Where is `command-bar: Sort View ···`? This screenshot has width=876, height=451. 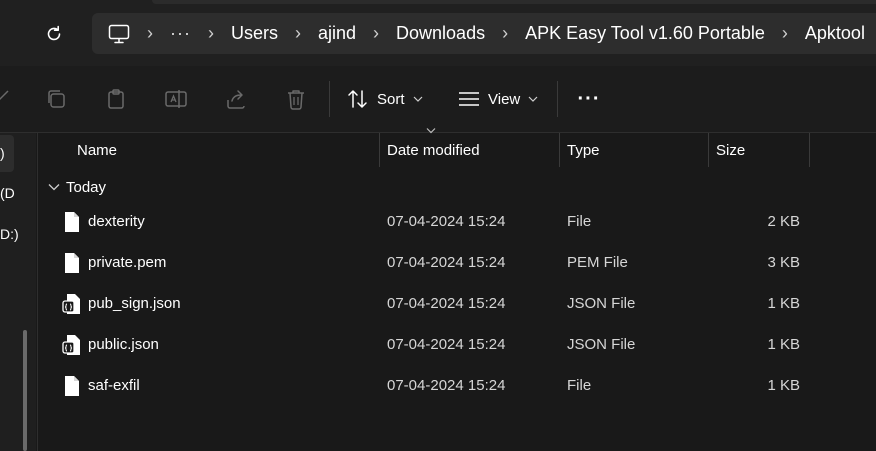 command-bar: Sort View ··· is located at coordinates (438, 99).